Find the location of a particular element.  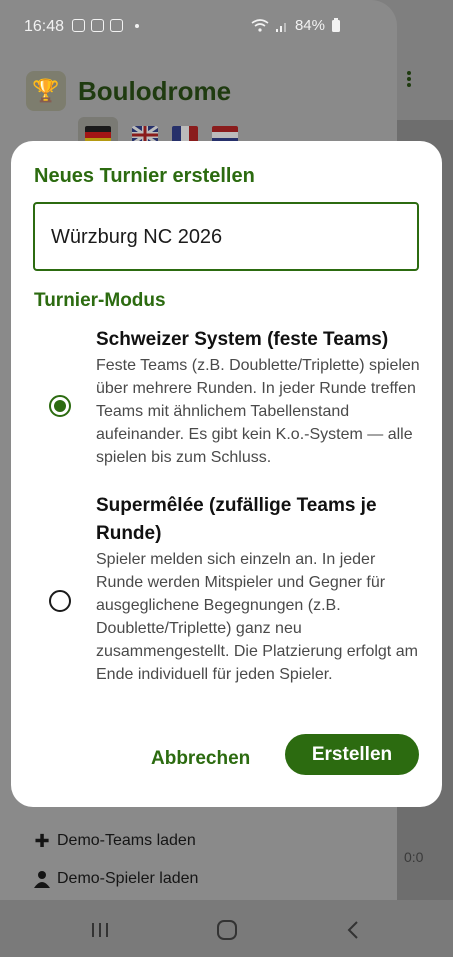

cancel-button: Abbrechen is located at coordinates (200, 759).